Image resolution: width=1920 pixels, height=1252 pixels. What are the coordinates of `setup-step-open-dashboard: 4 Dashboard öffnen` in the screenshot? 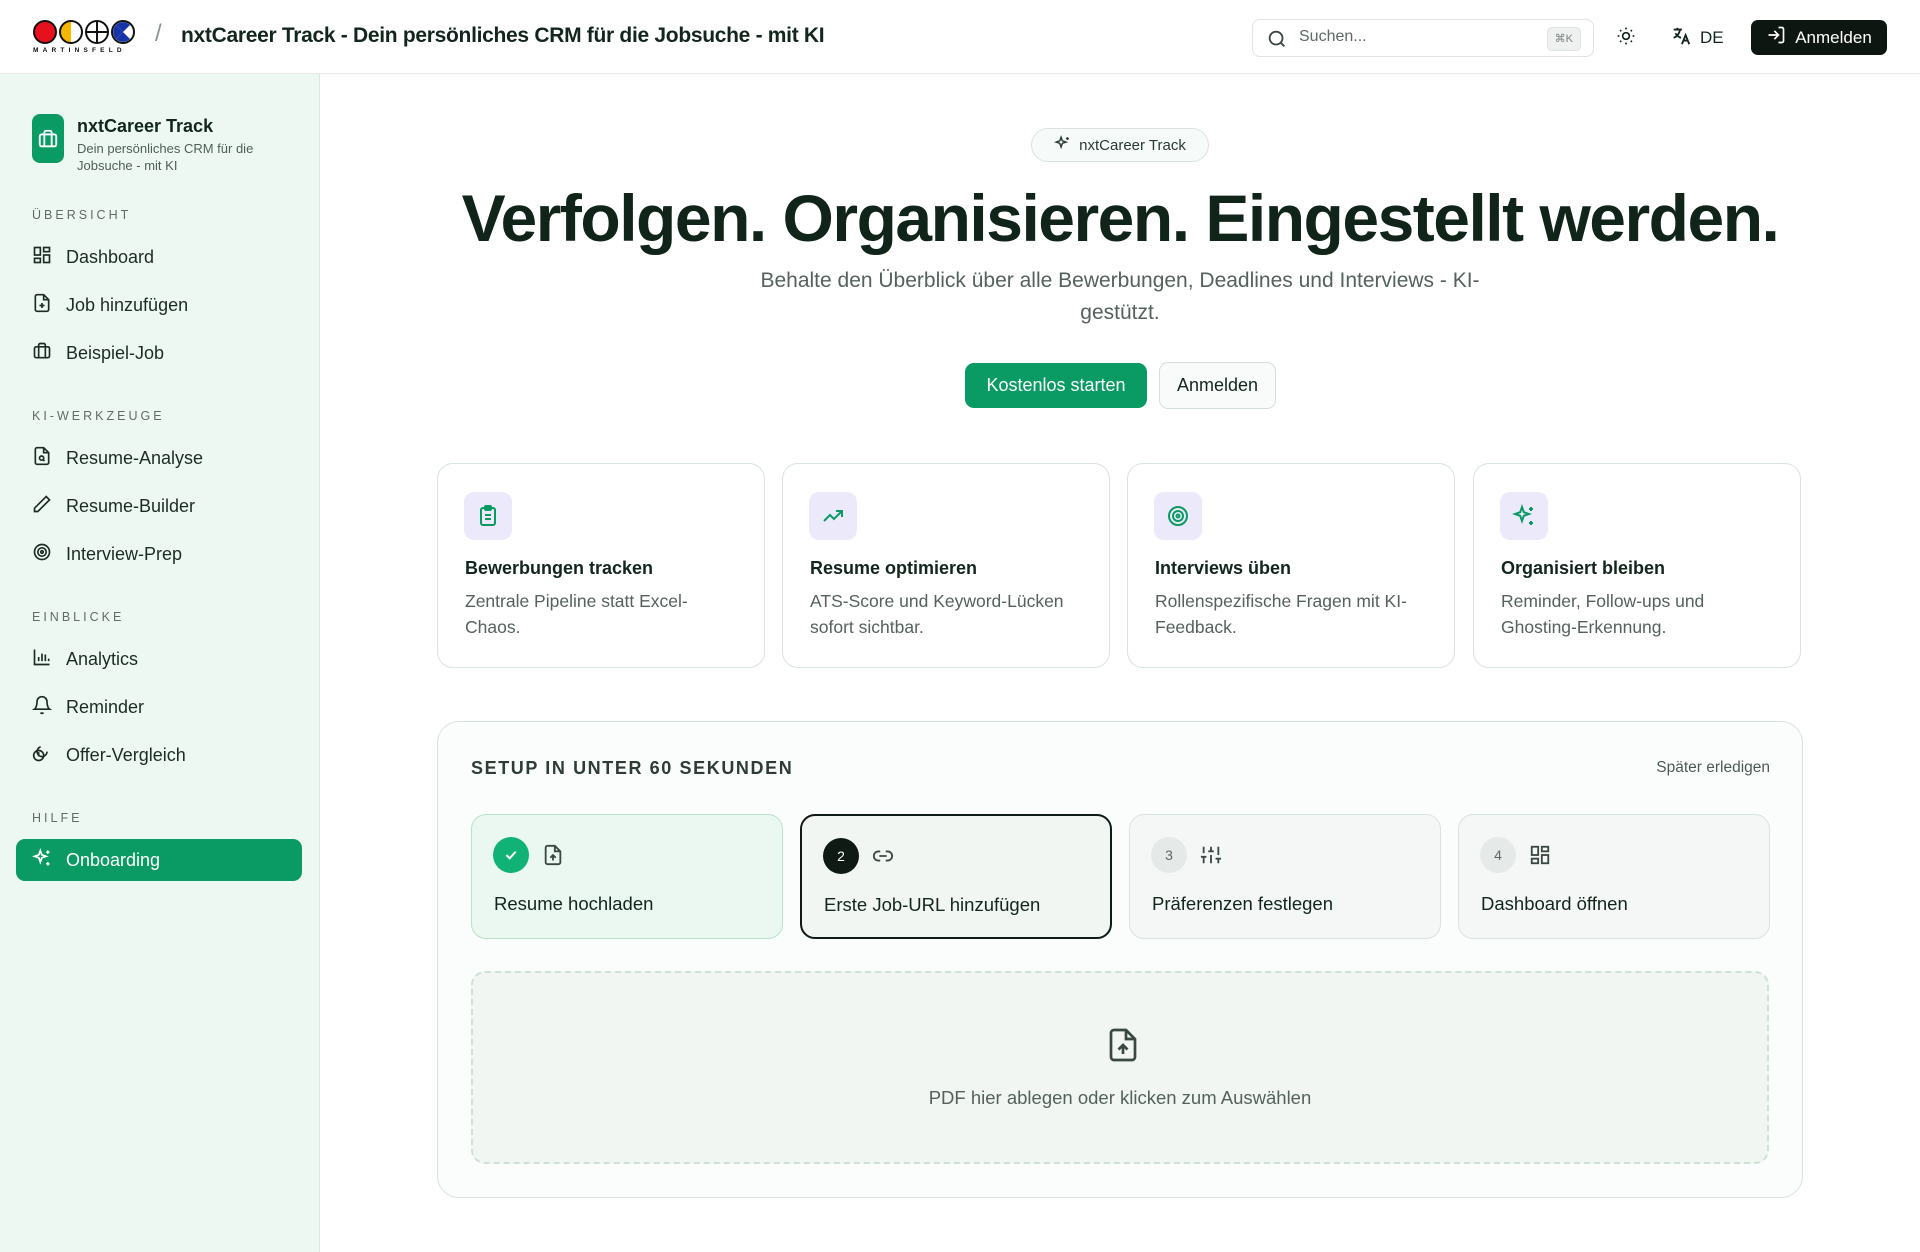 It's located at (1614, 876).